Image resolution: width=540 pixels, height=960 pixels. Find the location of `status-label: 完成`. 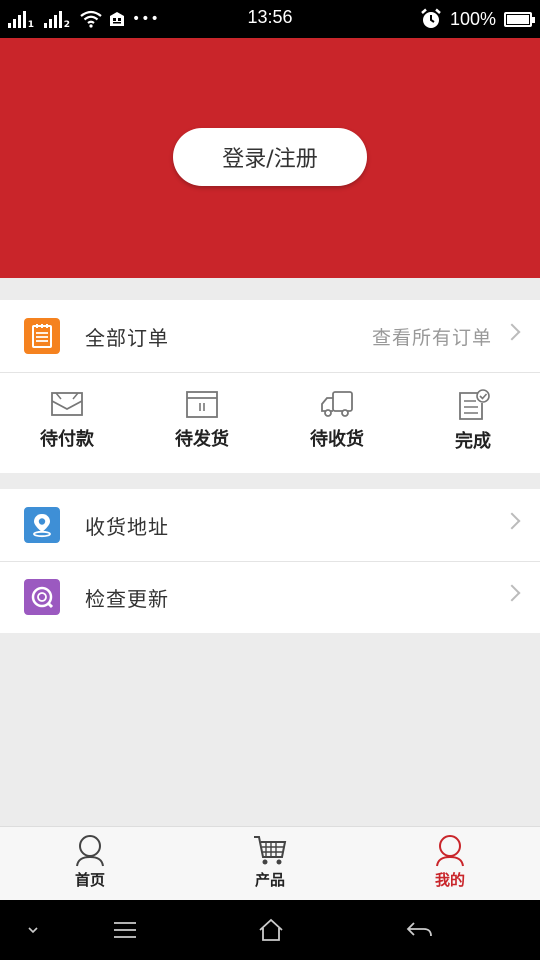

status-label: 完成 is located at coordinates (473, 441).